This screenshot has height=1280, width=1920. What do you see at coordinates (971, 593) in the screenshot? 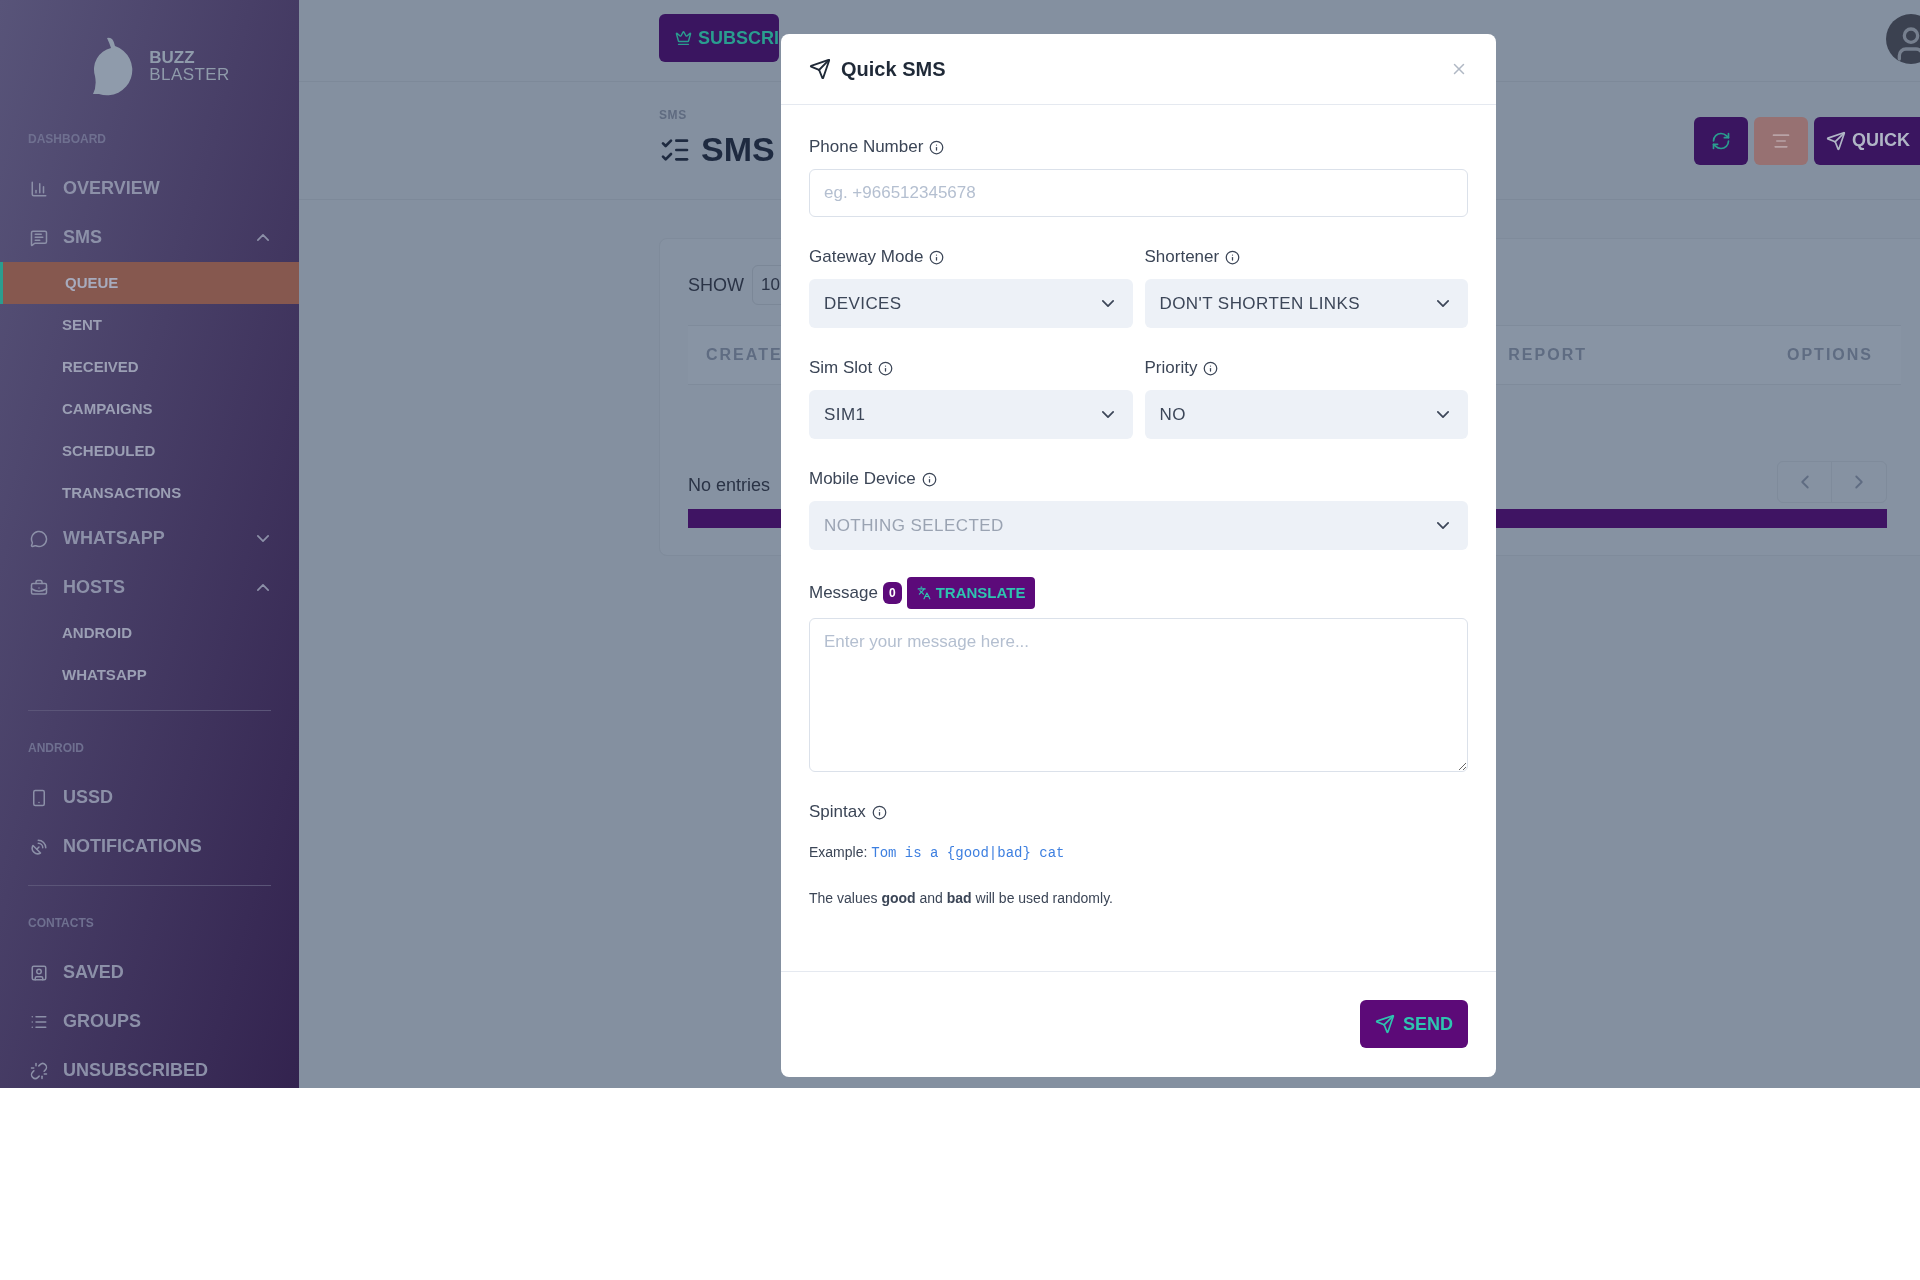
I see `translate-button: TRANSLATE` at bounding box center [971, 593].